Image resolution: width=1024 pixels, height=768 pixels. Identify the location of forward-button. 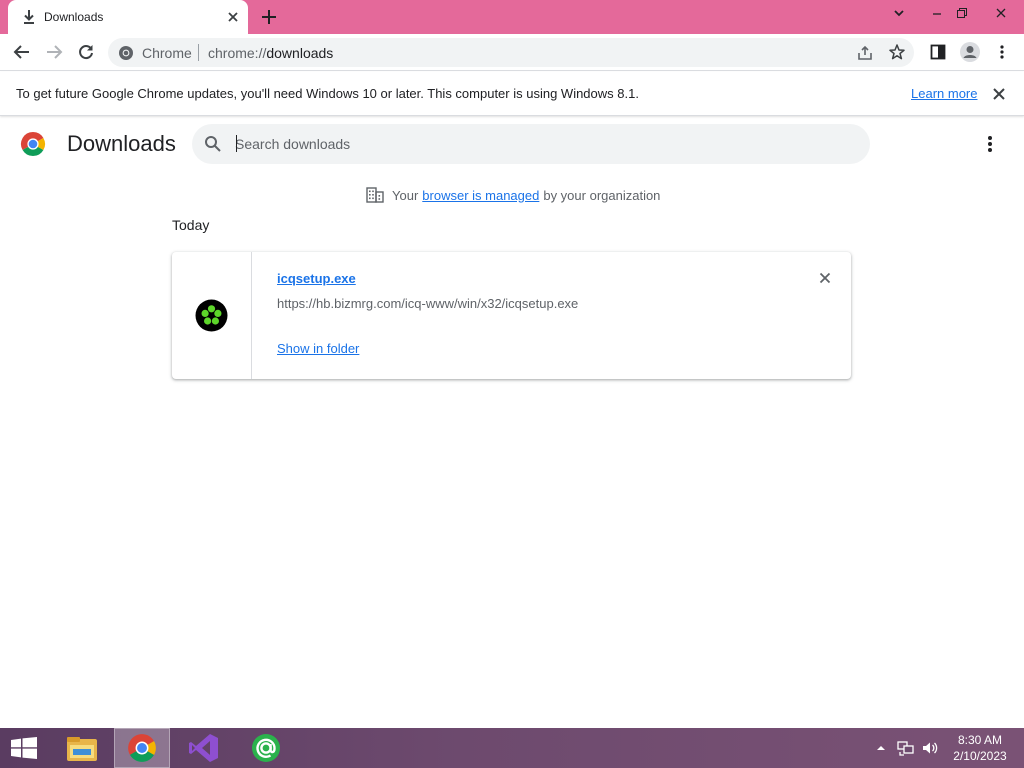
(54, 52).